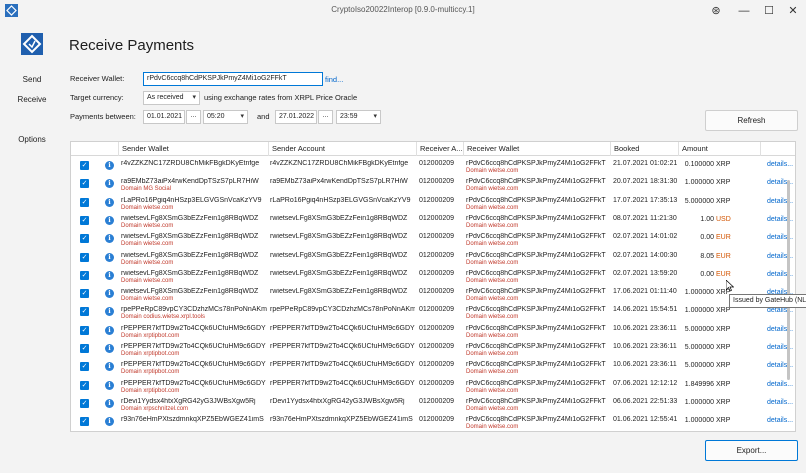 The image size is (806, 473). I want to click on amount-value: 0.100000, so click(699, 164).